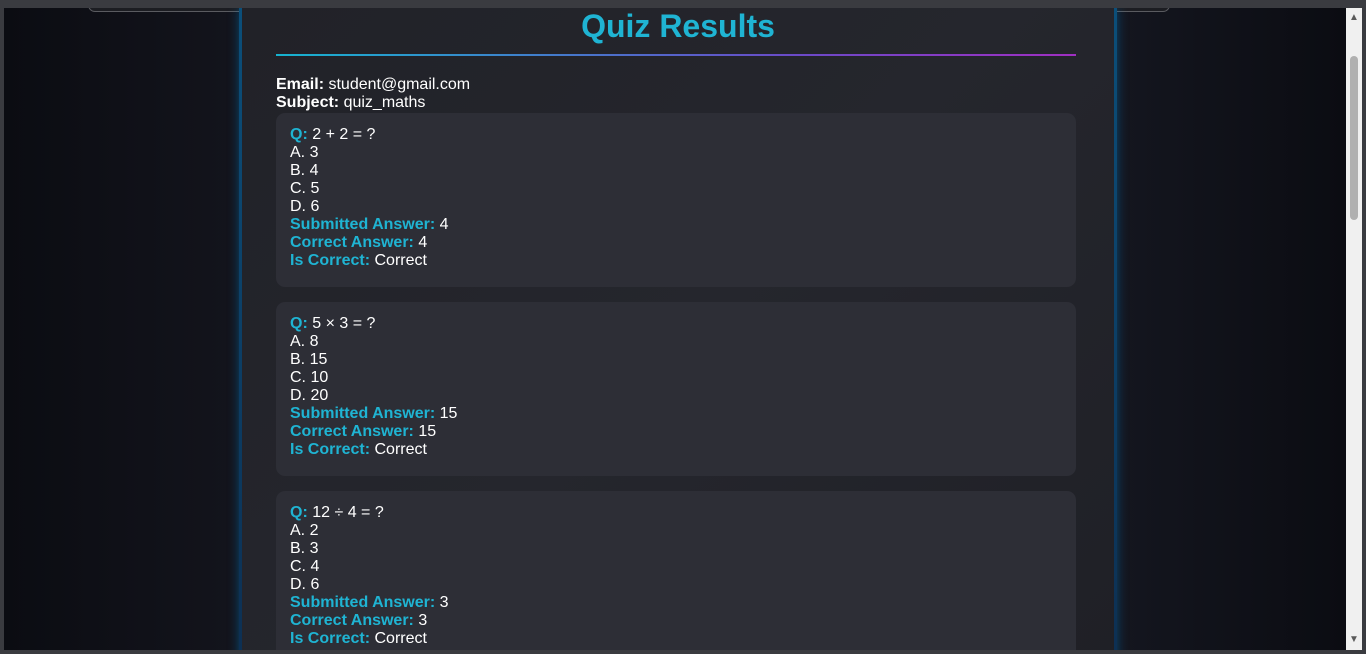 This screenshot has height=654, width=1366. What do you see at coordinates (427, 431) in the screenshot?
I see `correct-answer-value: 15` at bounding box center [427, 431].